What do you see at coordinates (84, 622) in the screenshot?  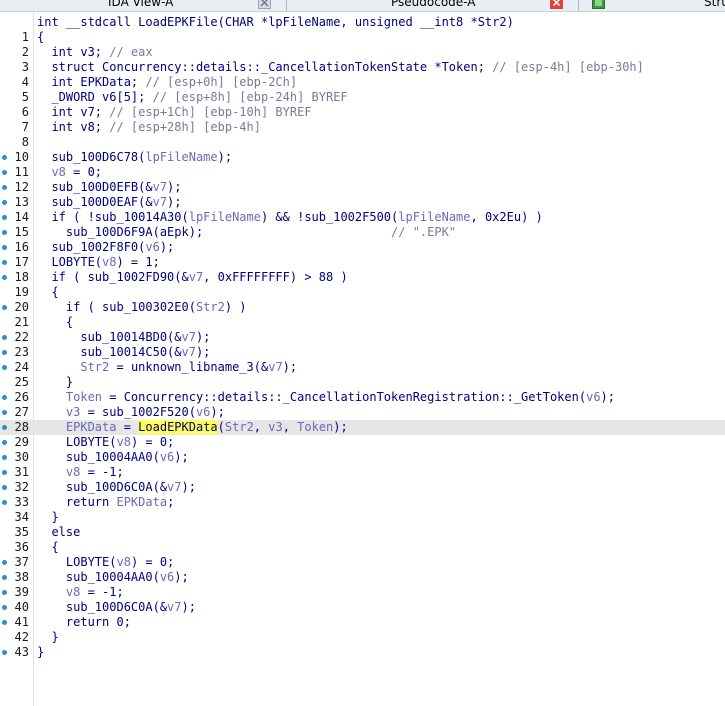 I see `code-text: return 0;` at bounding box center [84, 622].